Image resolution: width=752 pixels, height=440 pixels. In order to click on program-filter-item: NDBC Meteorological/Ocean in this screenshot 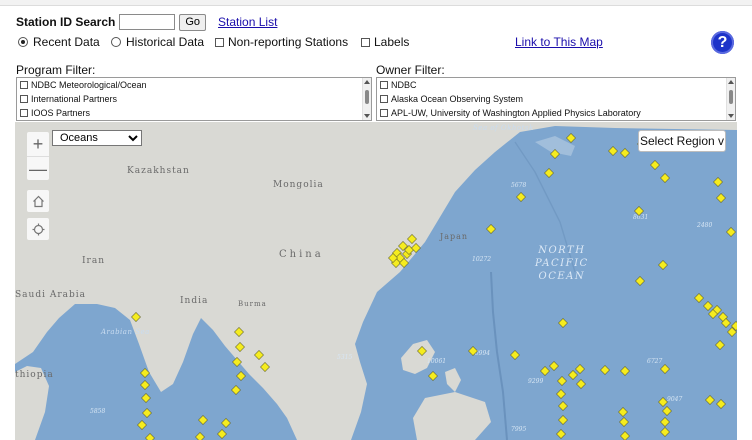, I will do `click(194, 85)`.